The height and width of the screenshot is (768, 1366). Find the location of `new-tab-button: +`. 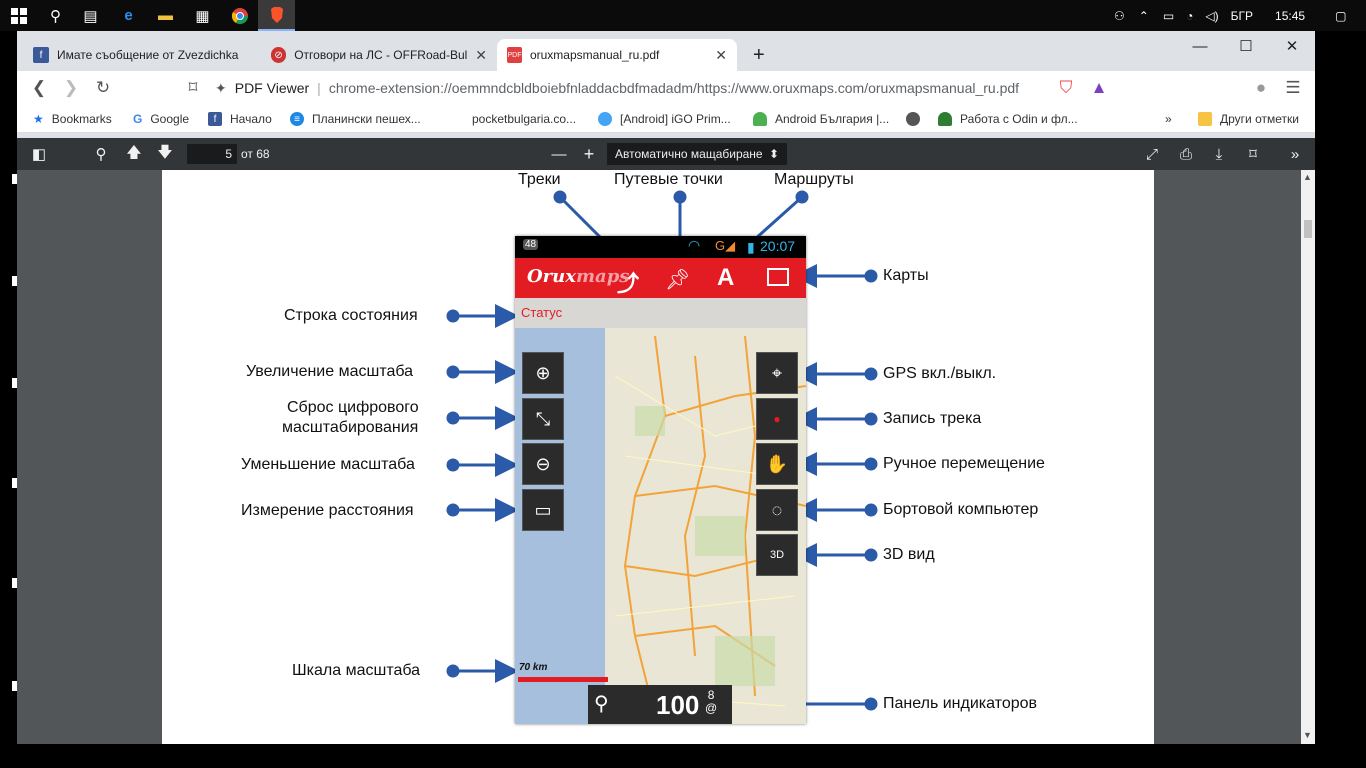

new-tab-button: + is located at coordinates (759, 55).